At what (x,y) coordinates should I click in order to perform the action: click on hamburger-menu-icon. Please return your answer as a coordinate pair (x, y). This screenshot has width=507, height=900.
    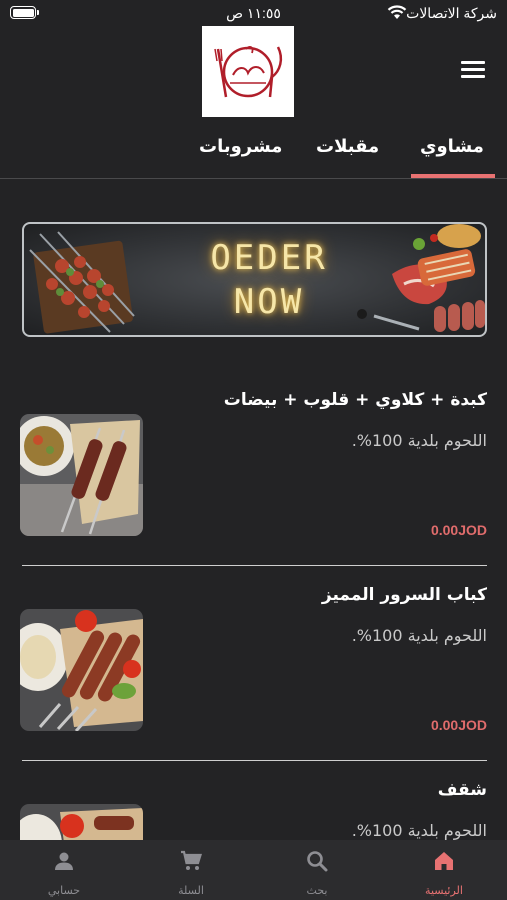
    Looking at the image, I should click on (473, 71).